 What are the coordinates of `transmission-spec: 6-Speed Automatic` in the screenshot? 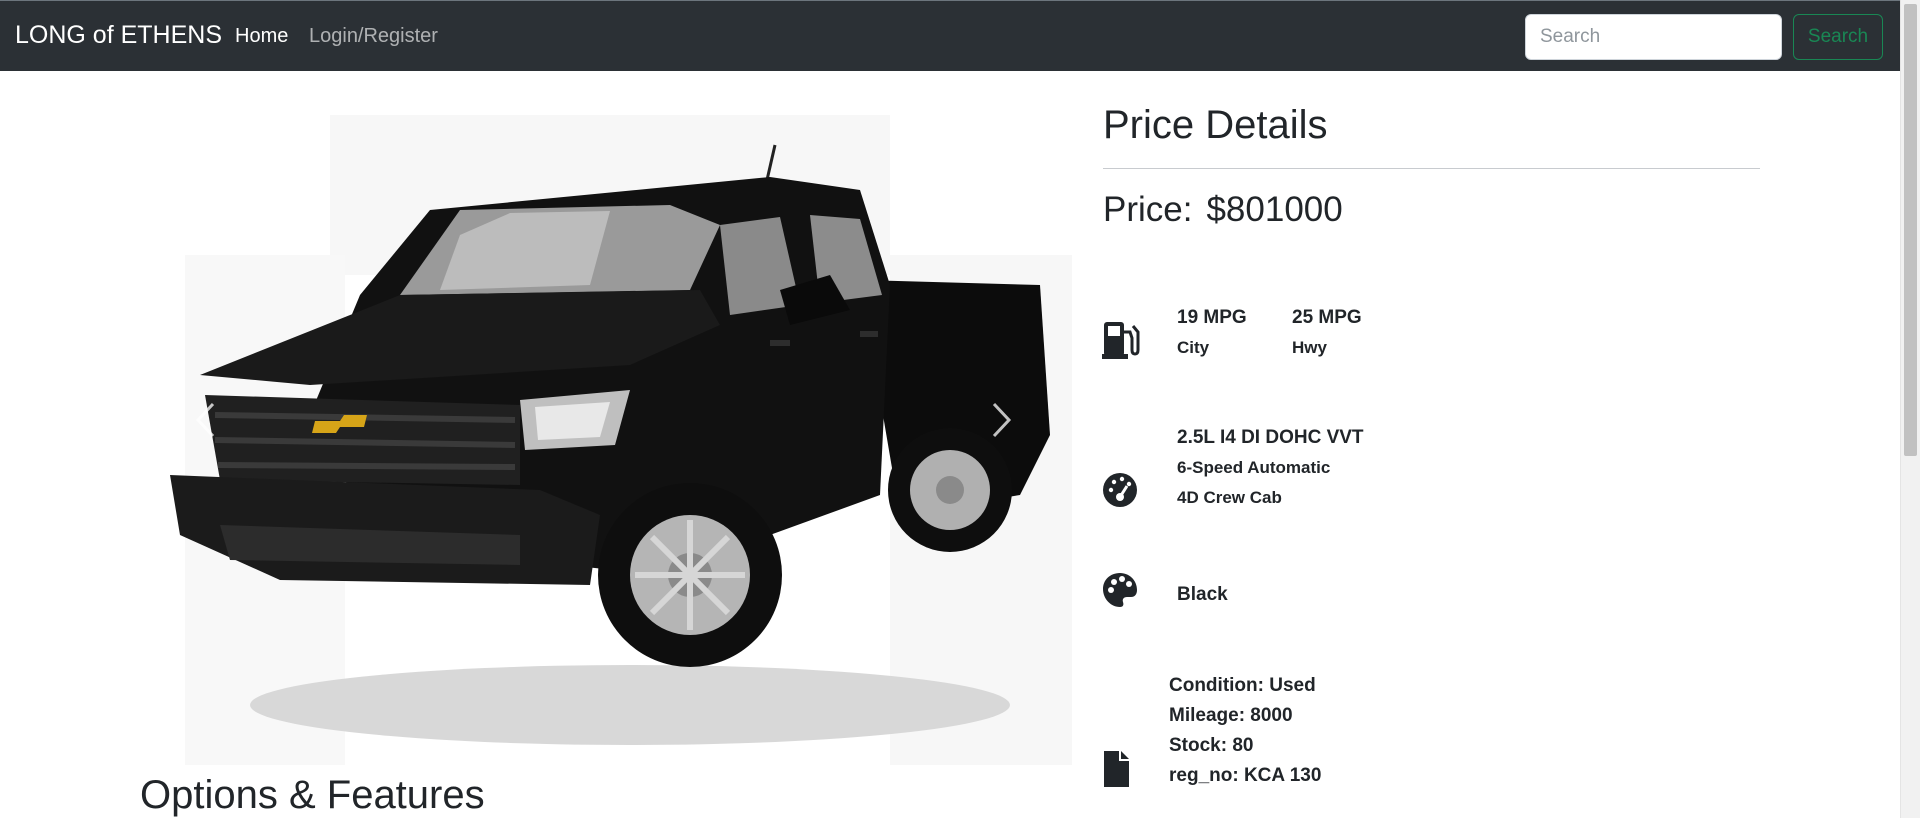 It's located at (1254, 467).